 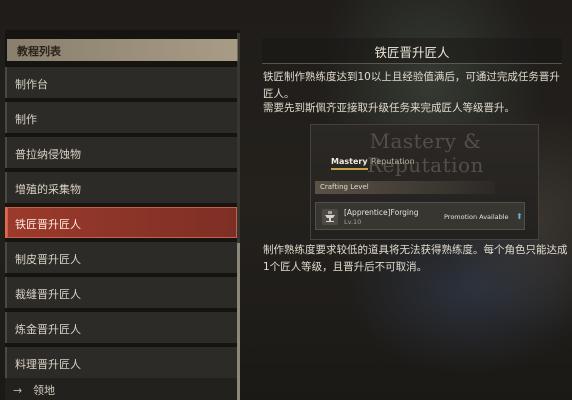 What do you see at coordinates (381, 212) in the screenshot?
I see `forging-name: [Apprentice]Forging` at bounding box center [381, 212].